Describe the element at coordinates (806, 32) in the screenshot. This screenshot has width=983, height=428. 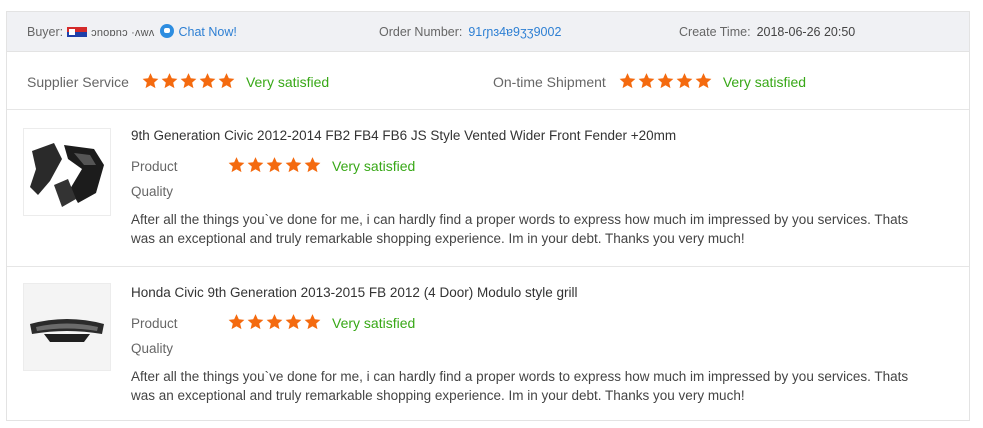
I see `create-time-value: 2018-06-26 20:50` at that location.